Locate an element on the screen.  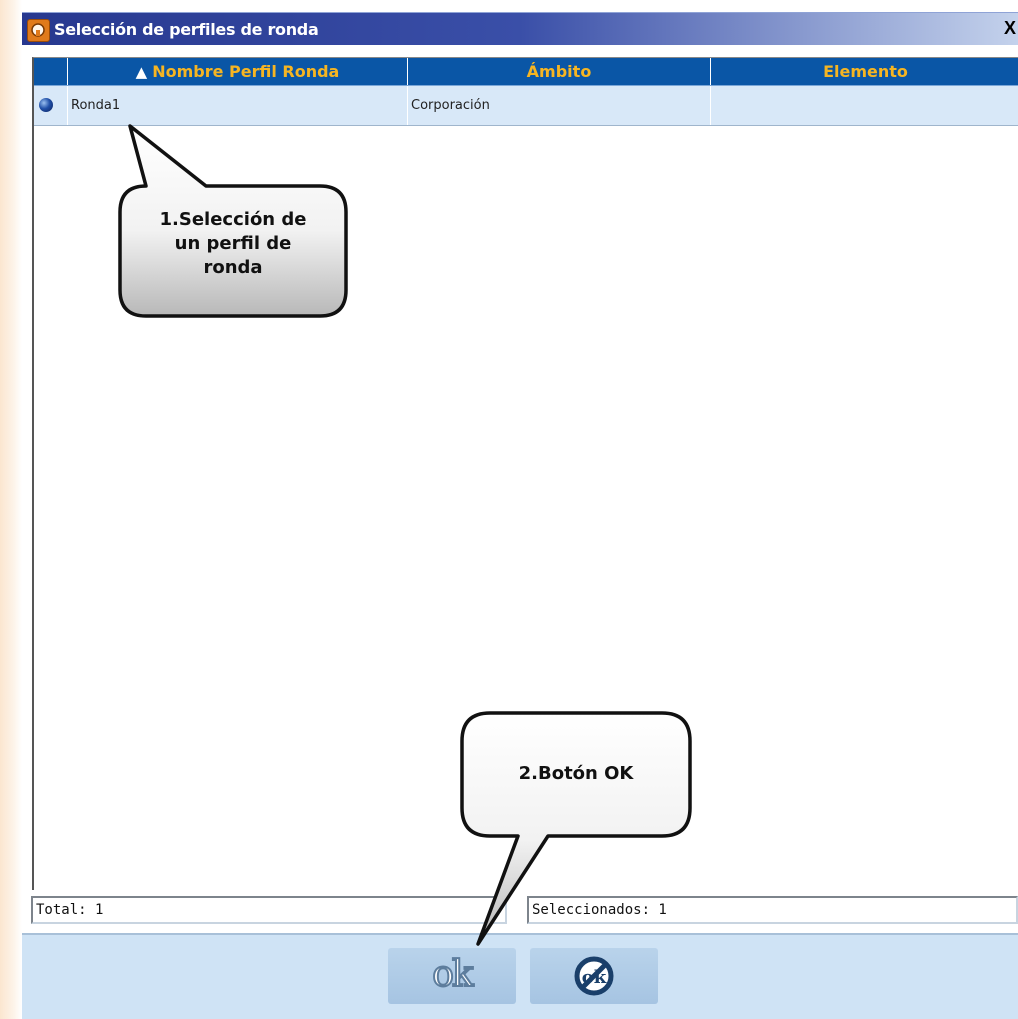
callout-step1: 1.Selección de un perfil de ronda is located at coordinates (233, 244).